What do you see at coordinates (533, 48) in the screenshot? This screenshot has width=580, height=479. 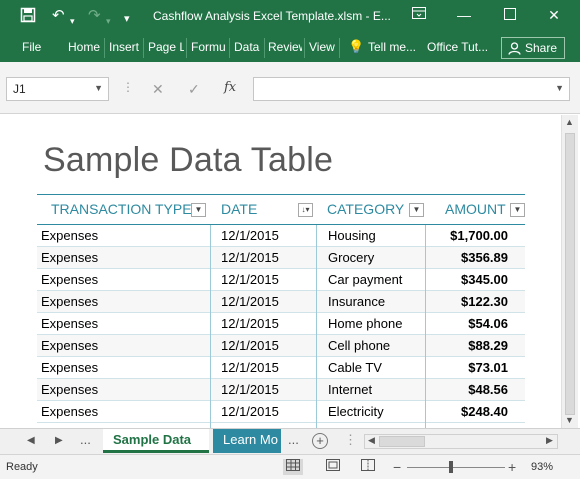 I see `share-button: Share` at bounding box center [533, 48].